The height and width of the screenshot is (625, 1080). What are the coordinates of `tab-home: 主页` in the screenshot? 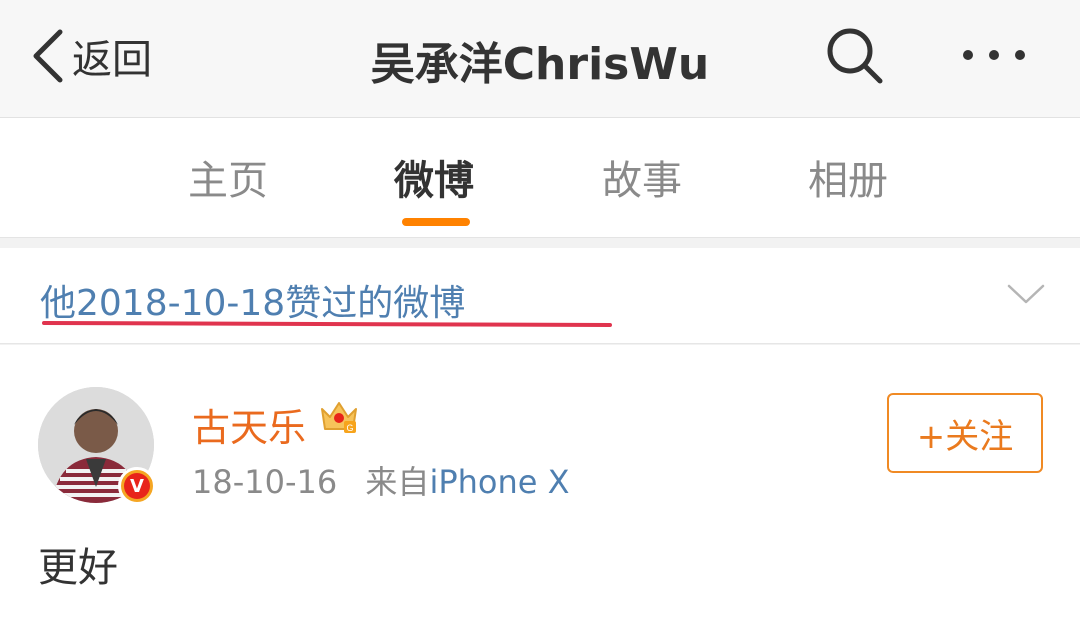 It's located at (228, 177).